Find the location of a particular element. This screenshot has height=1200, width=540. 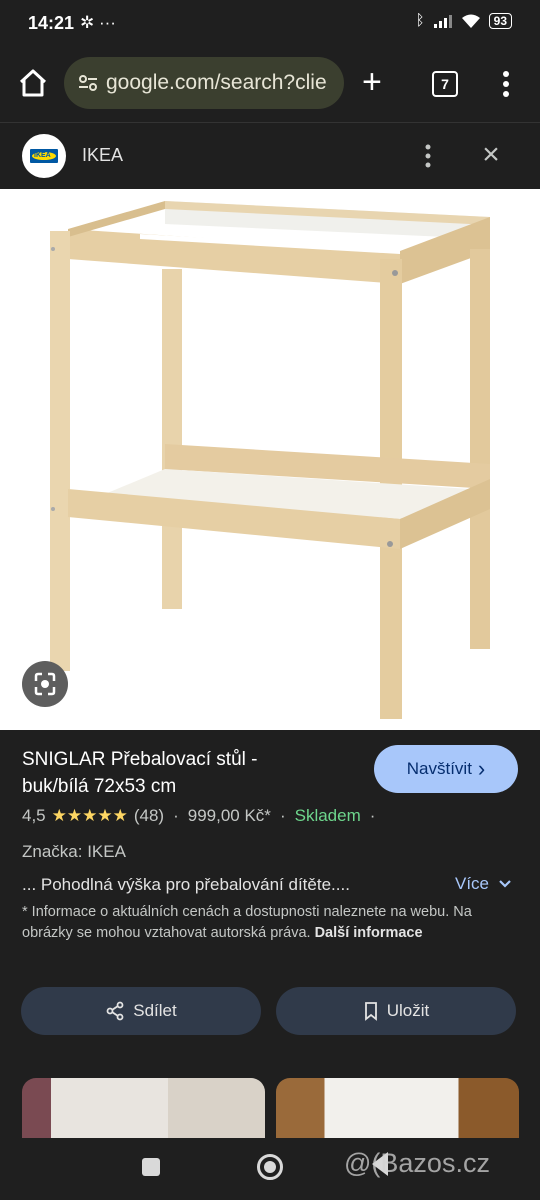

star-rating-icon: ★★★★★ is located at coordinates (89, 815).